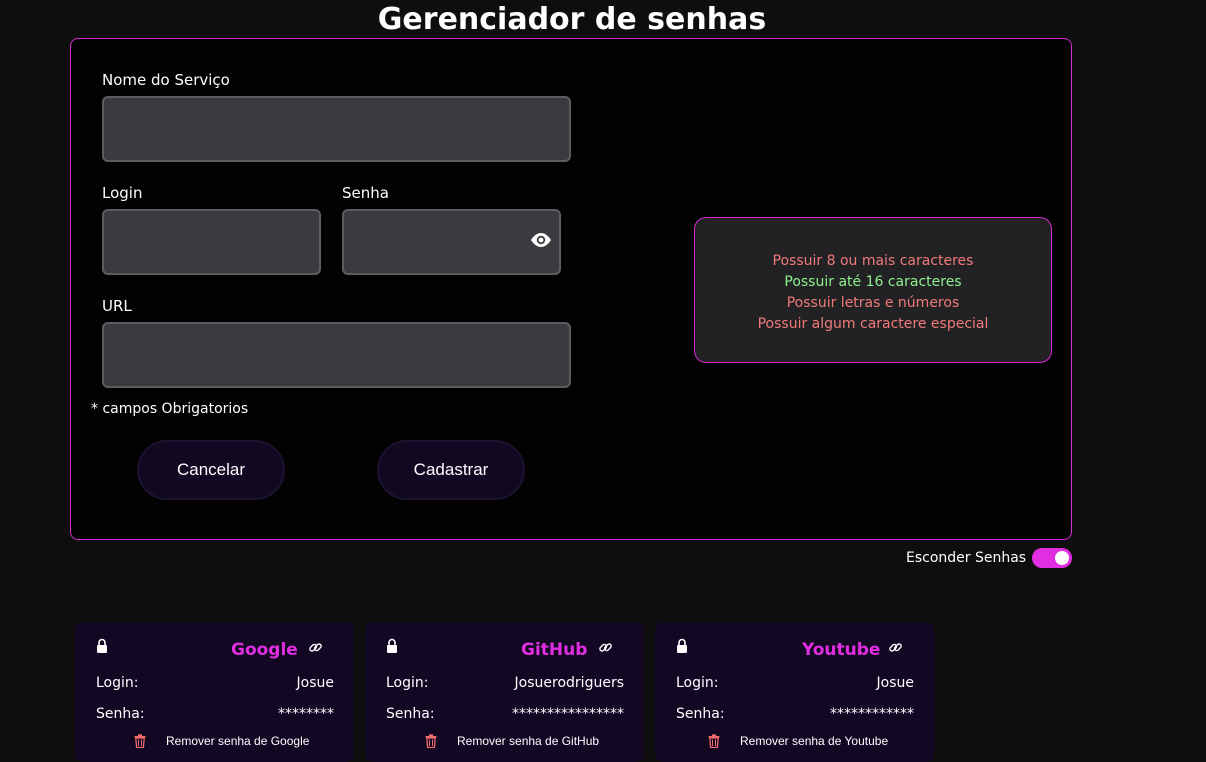 The image size is (1206, 762). Describe the element at coordinates (814, 741) in the screenshot. I see `remove-password-label: Remover senha de Youtube` at that location.